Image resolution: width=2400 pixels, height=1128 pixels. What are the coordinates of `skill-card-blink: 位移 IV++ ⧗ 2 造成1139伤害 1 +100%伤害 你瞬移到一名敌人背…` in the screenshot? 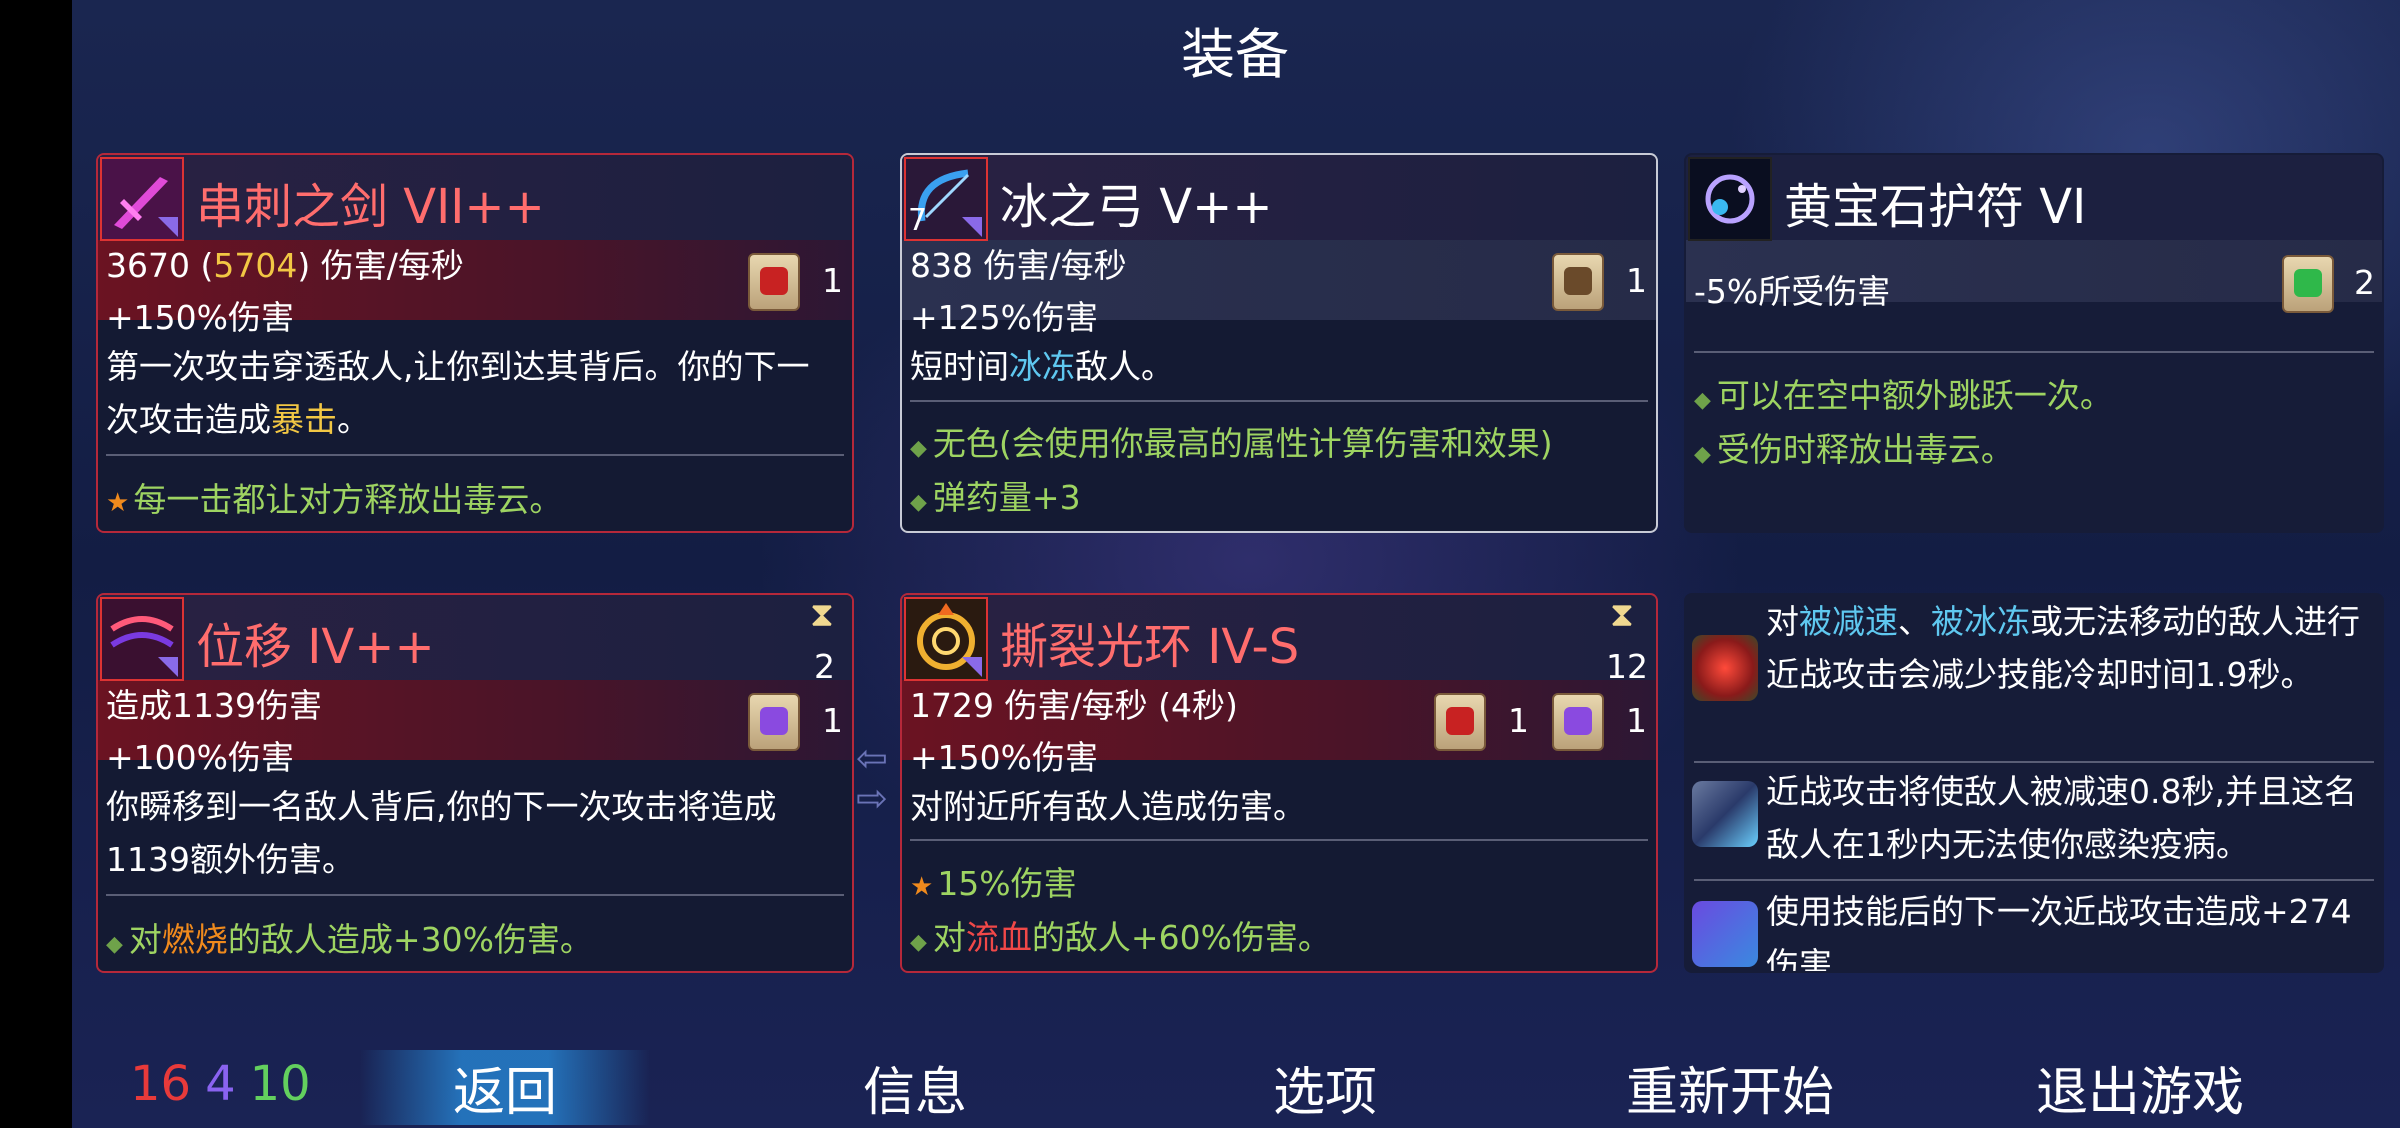 It's located at (475, 783).